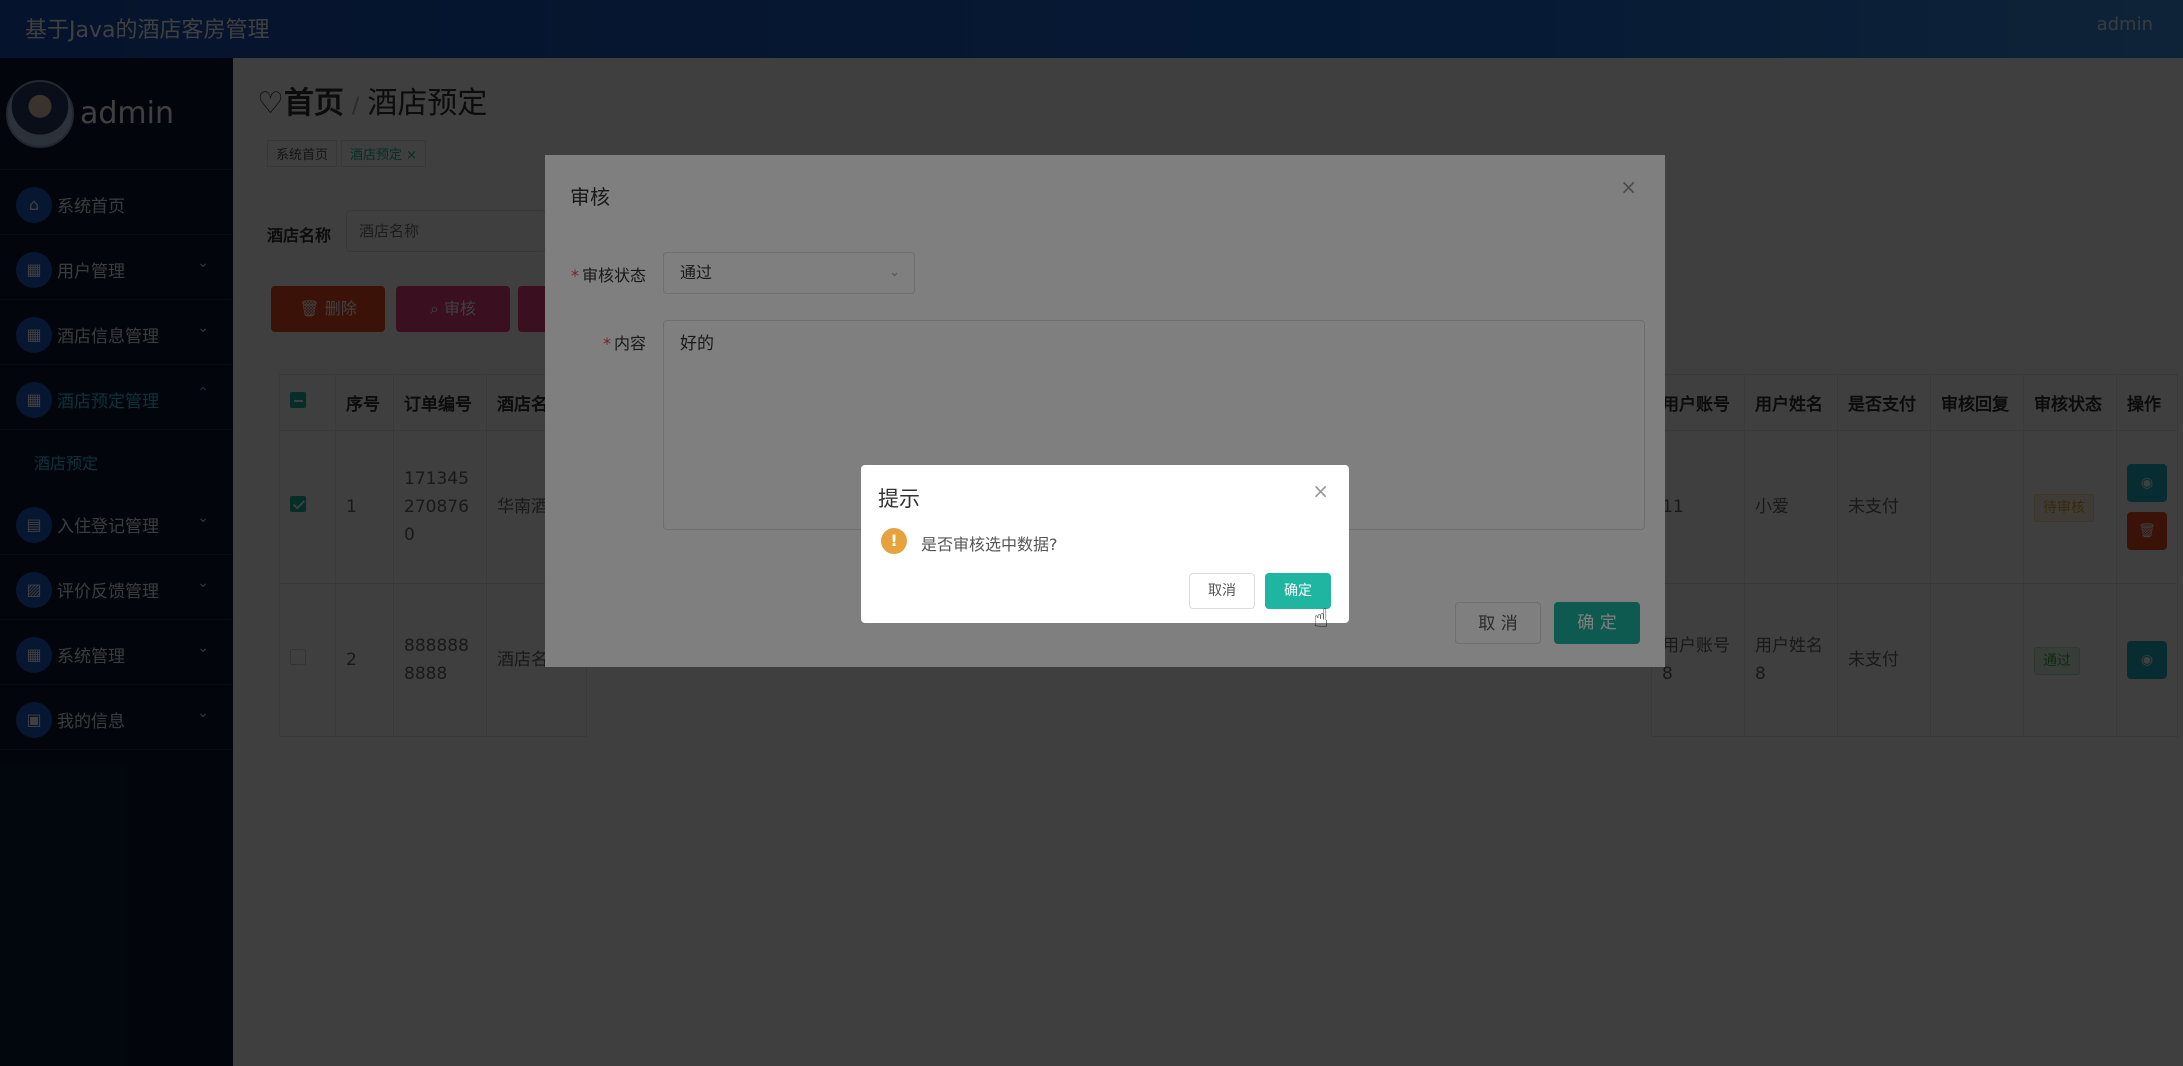 Image resolution: width=2183 pixels, height=1066 pixels. I want to click on close-icon: ×, so click(1320, 491).